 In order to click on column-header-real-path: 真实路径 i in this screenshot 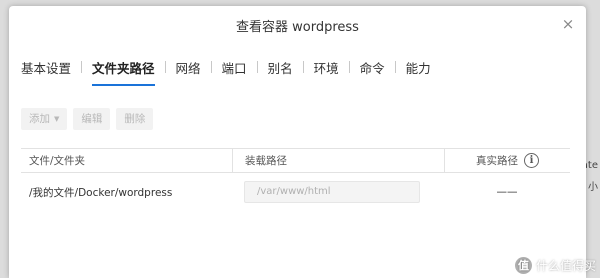, I will do `click(507, 160)`.